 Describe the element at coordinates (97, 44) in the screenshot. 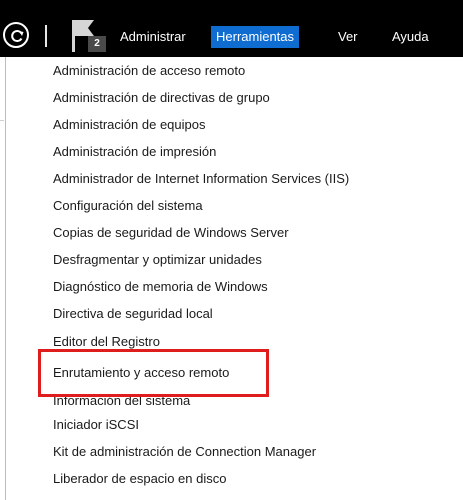

I see `notification-count-badge: 2` at that location.